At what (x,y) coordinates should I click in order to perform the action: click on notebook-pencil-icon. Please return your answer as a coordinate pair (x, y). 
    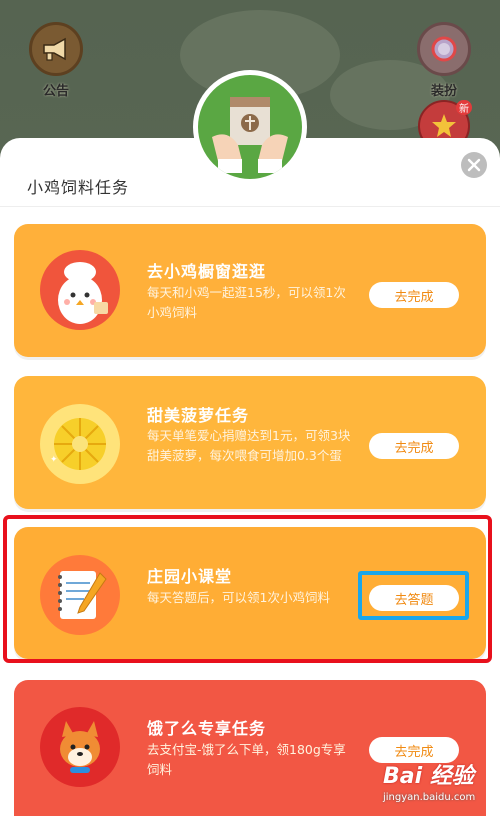
    Looking at the image, I should click on (80, 595).